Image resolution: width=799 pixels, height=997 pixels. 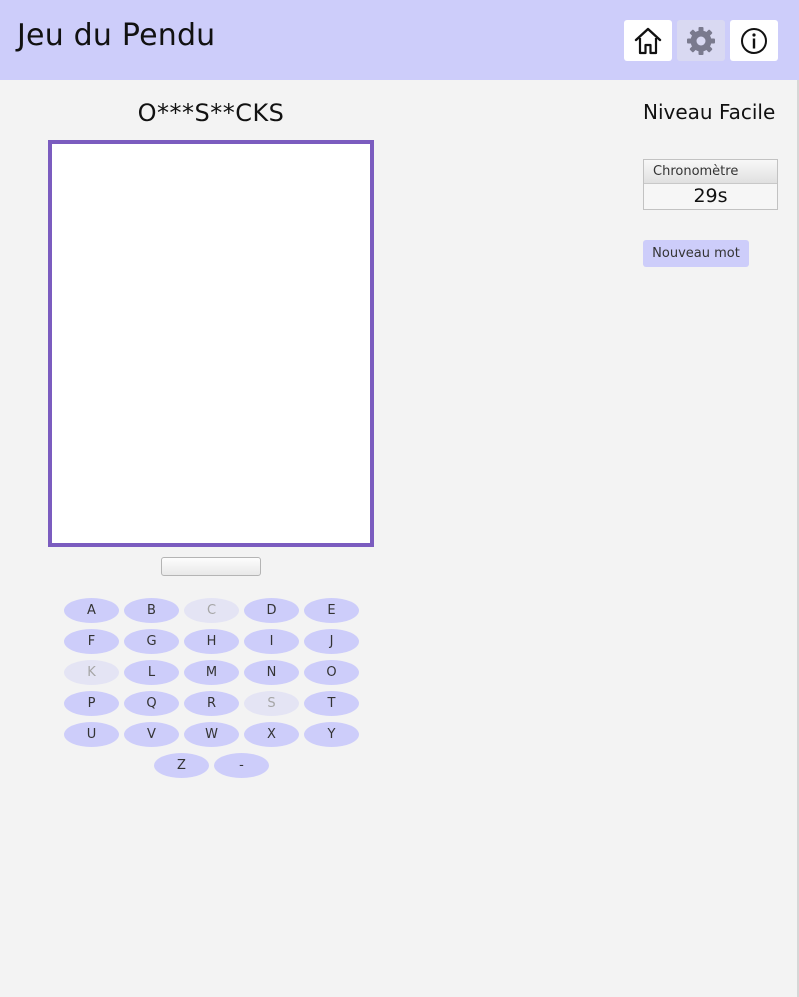 What do you see at coordinates (91, 641) in the screenshot?
I see `letter-key-f: F` at bounding box center [91, 641].